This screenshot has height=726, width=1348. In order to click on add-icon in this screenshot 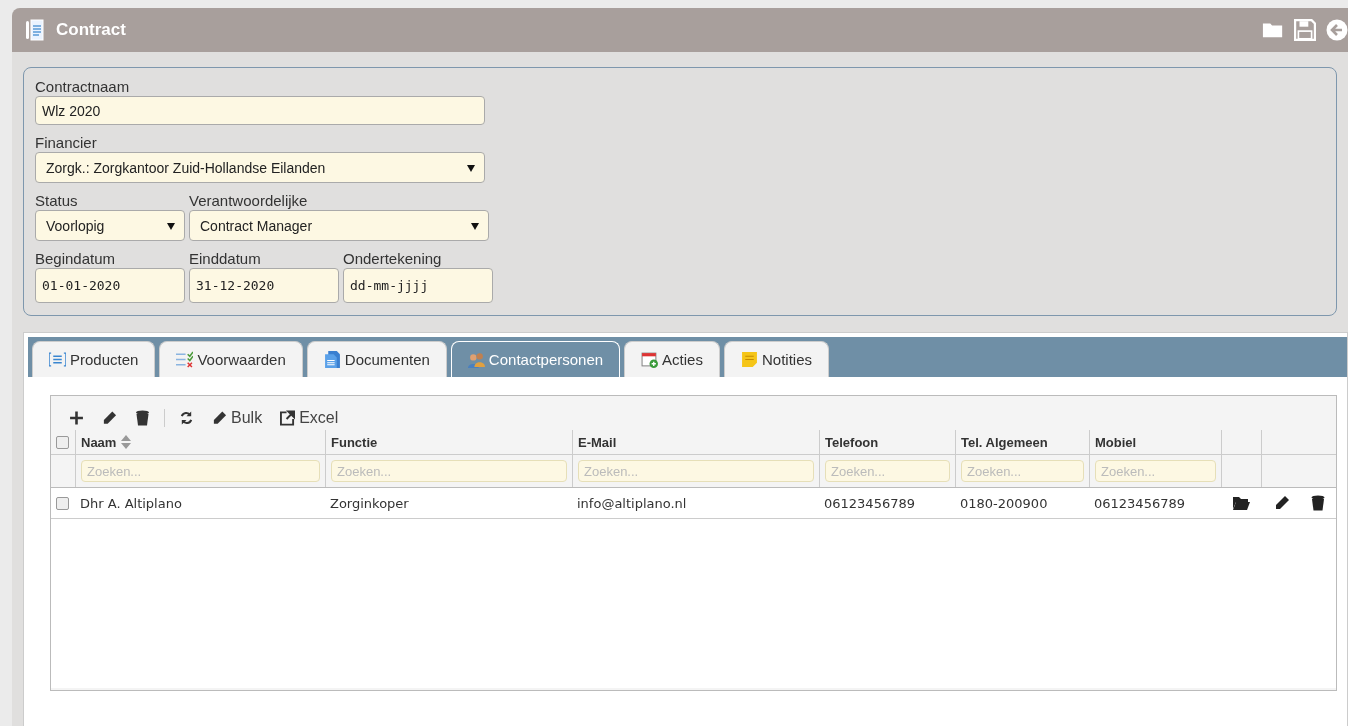, I will do `click(76, 418)`.